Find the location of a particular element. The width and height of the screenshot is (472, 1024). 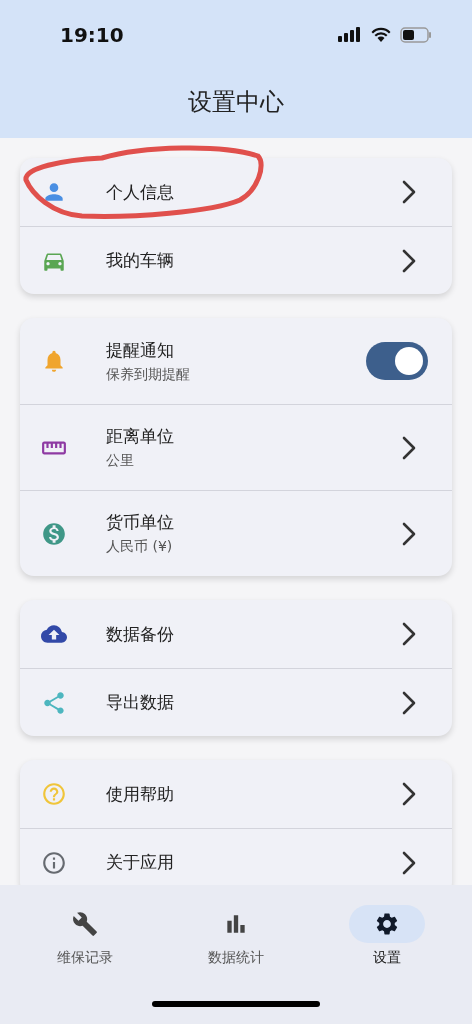

setting-title: 导出数据 is located at coordinates (254, 702).